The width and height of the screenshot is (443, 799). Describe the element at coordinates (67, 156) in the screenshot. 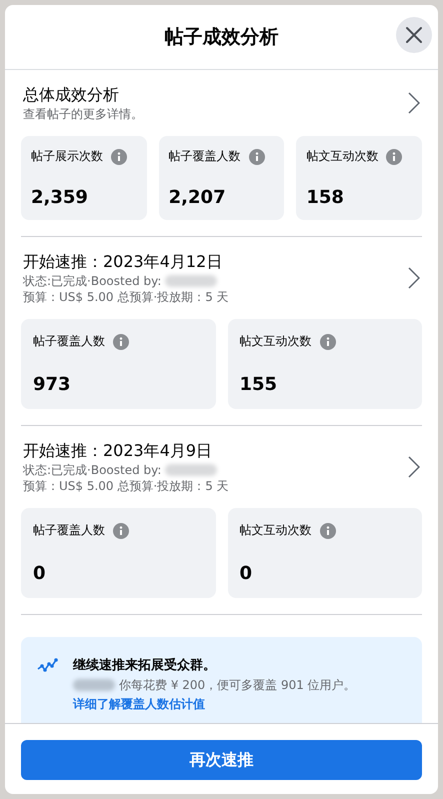

I see `stat-label: 帖子展示次数` at that location.